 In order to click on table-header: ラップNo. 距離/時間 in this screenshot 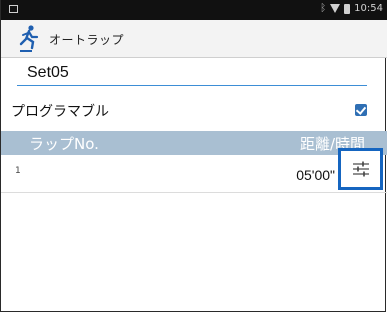, I will do `click(194, 143)`.